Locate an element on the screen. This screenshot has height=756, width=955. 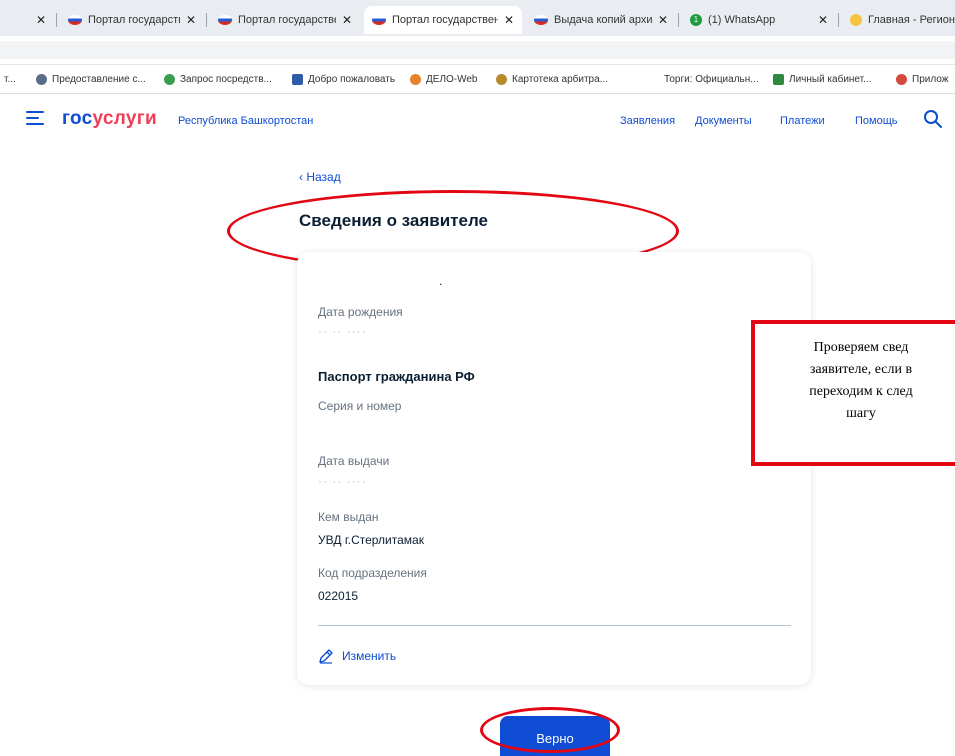
annotation-line: заявителе, если в is located at coordinates (861, 369).